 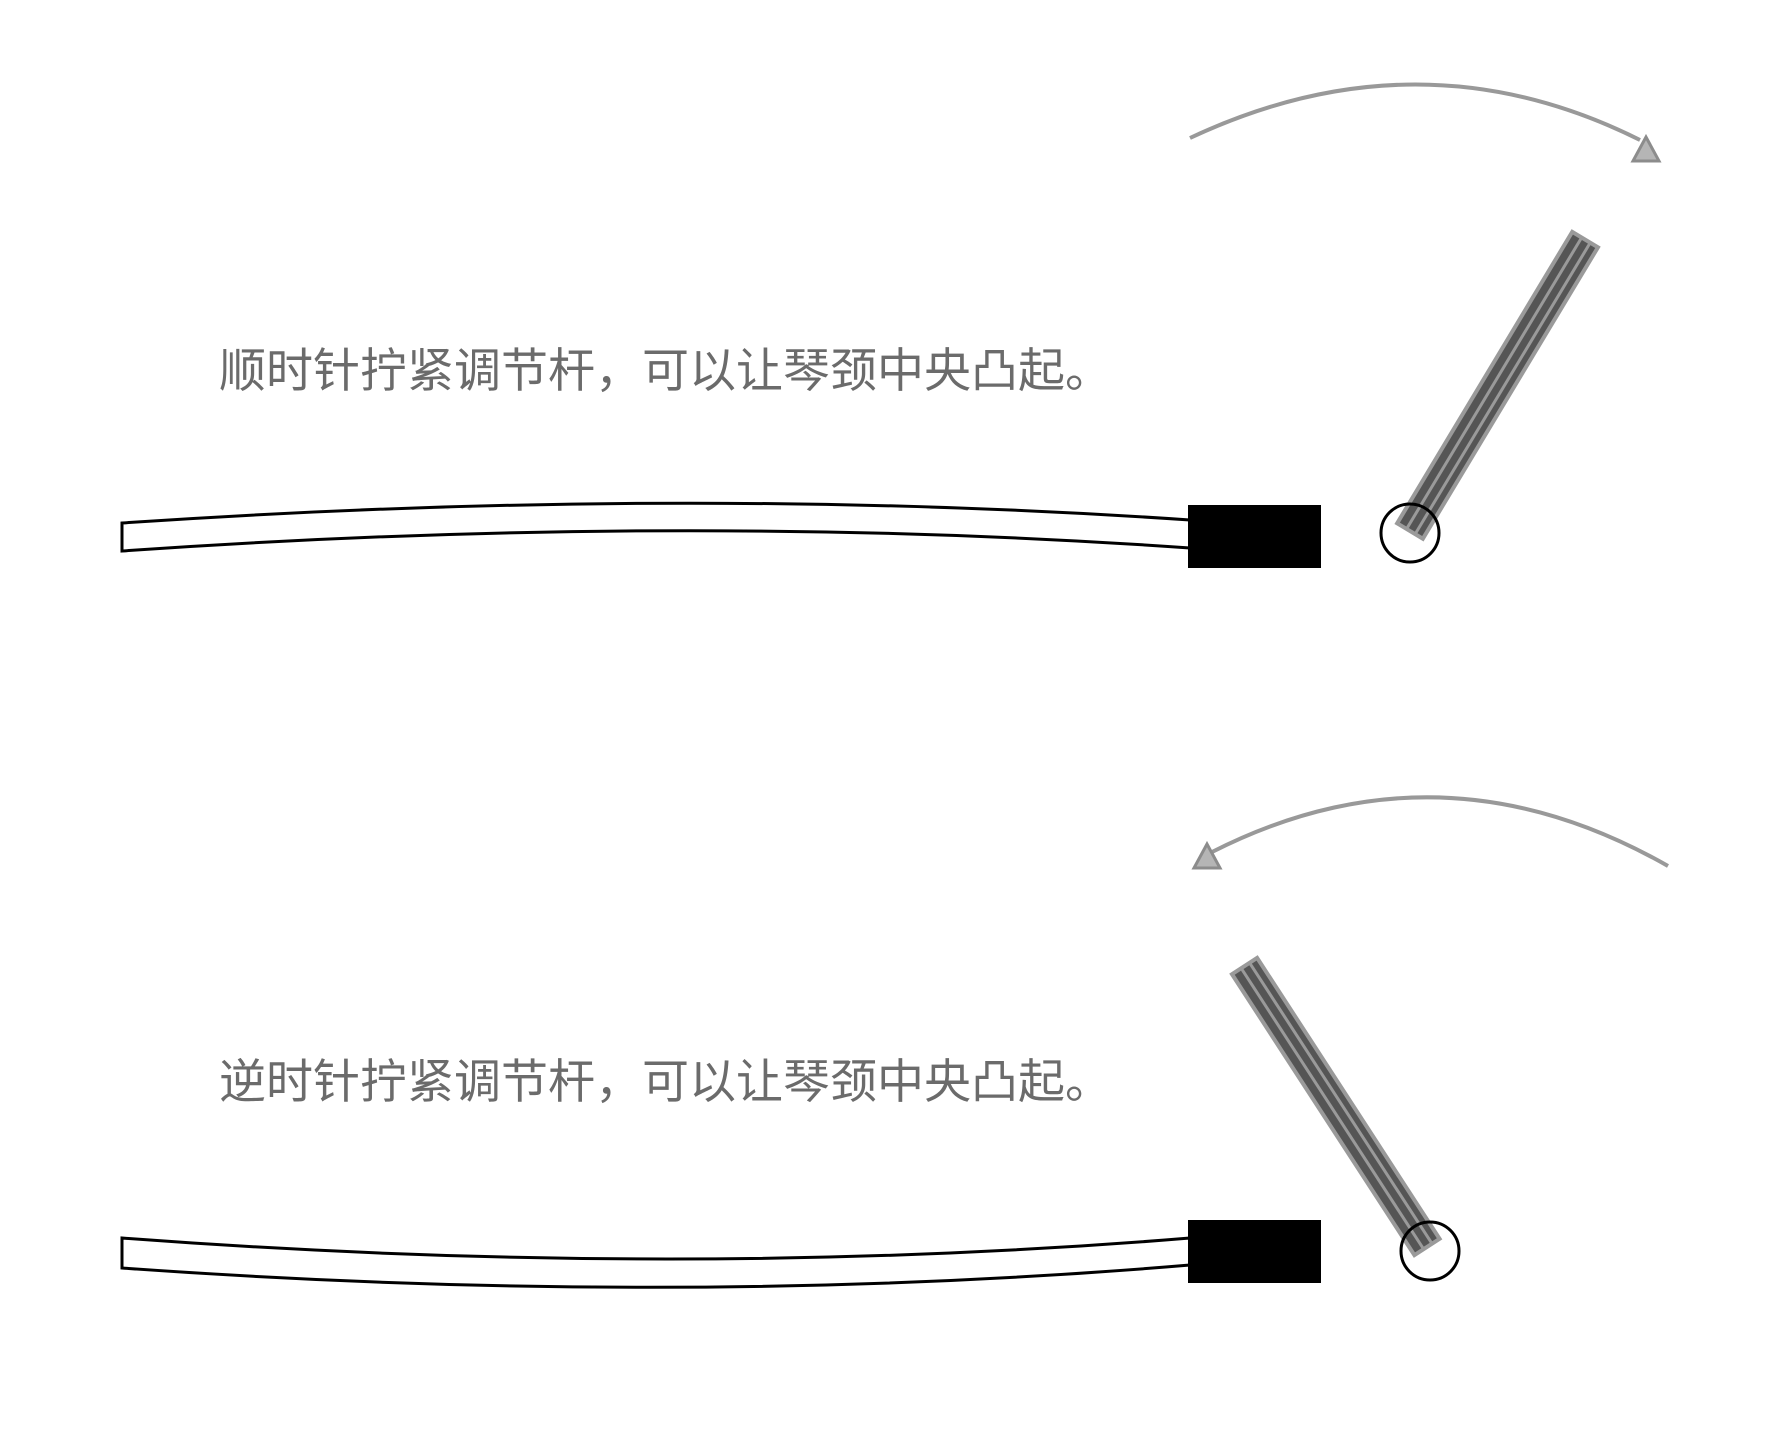 What do you see at coordinates (1440, 831) in the screenshot?
I see `rotation-arrow-counterclockwise` at bounding box center [1440, 831].